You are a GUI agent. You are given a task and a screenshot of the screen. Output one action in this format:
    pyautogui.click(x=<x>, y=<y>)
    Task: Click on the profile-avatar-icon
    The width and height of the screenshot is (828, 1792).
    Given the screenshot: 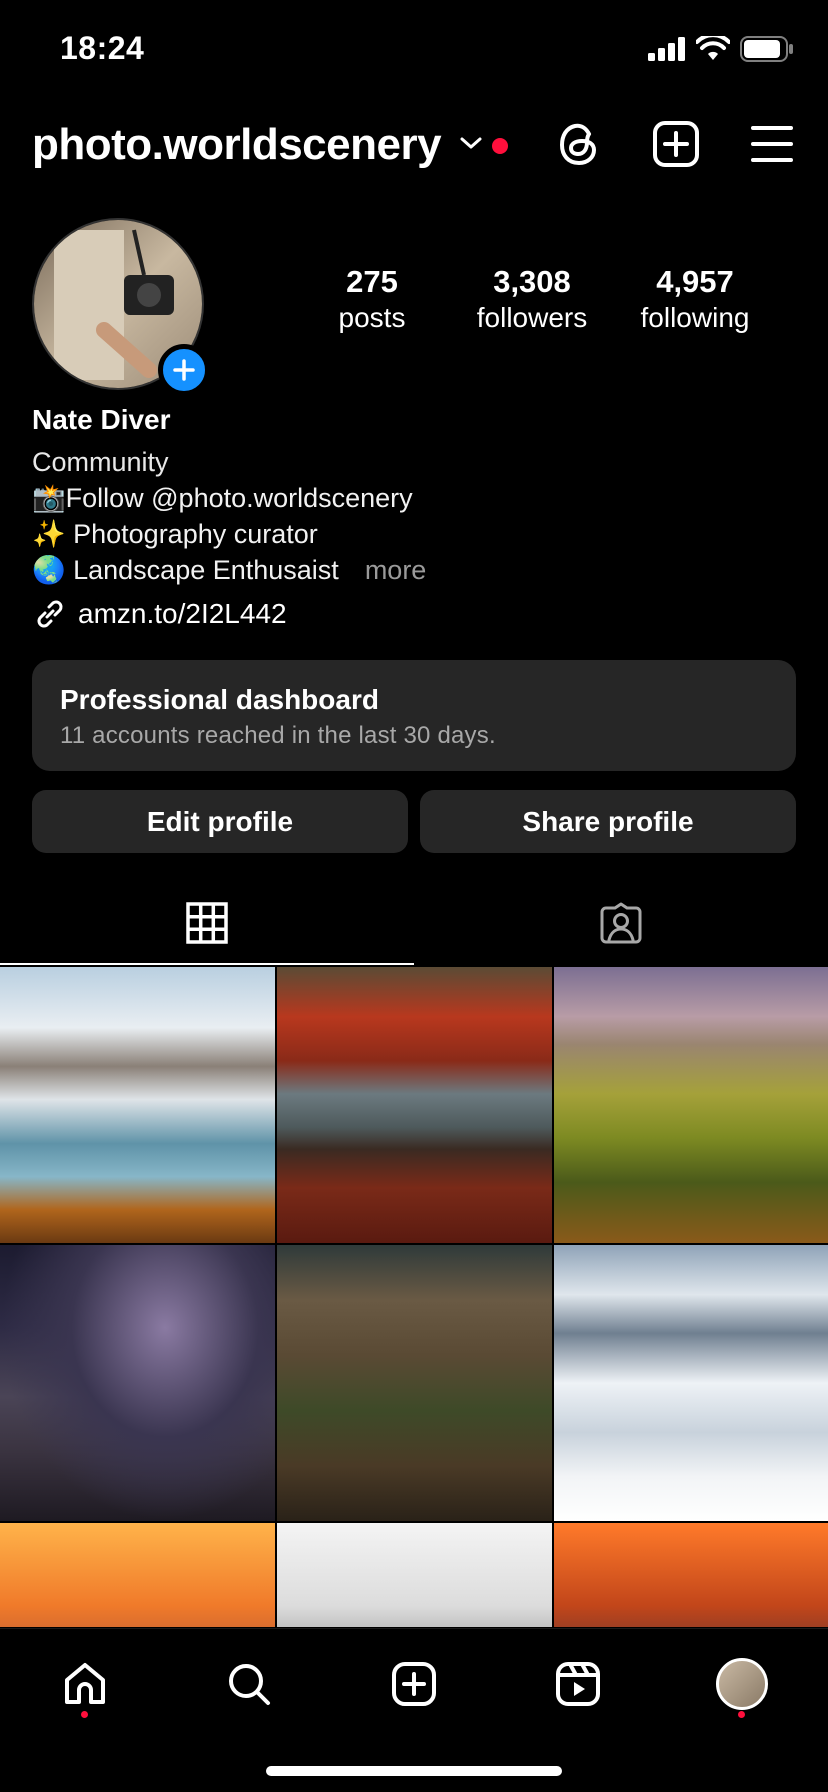 What is the action you would take?
    pyautogui.click(x=742, y=1684)
    